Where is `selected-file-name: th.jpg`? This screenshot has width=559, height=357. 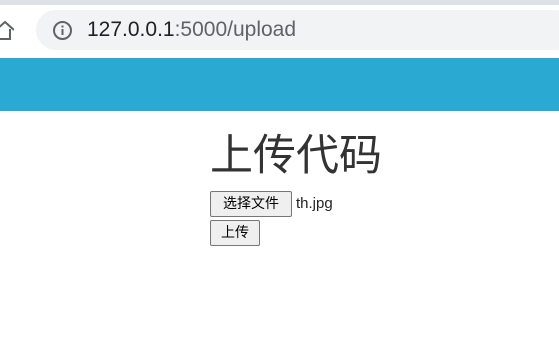
selected-file-name: th.jpg is located at coordinates (314, 203).